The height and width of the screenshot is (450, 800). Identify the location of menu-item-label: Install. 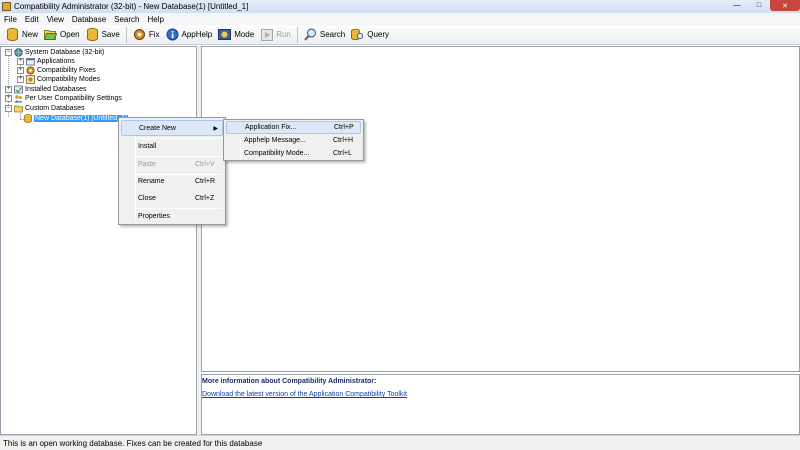
(147, 146).